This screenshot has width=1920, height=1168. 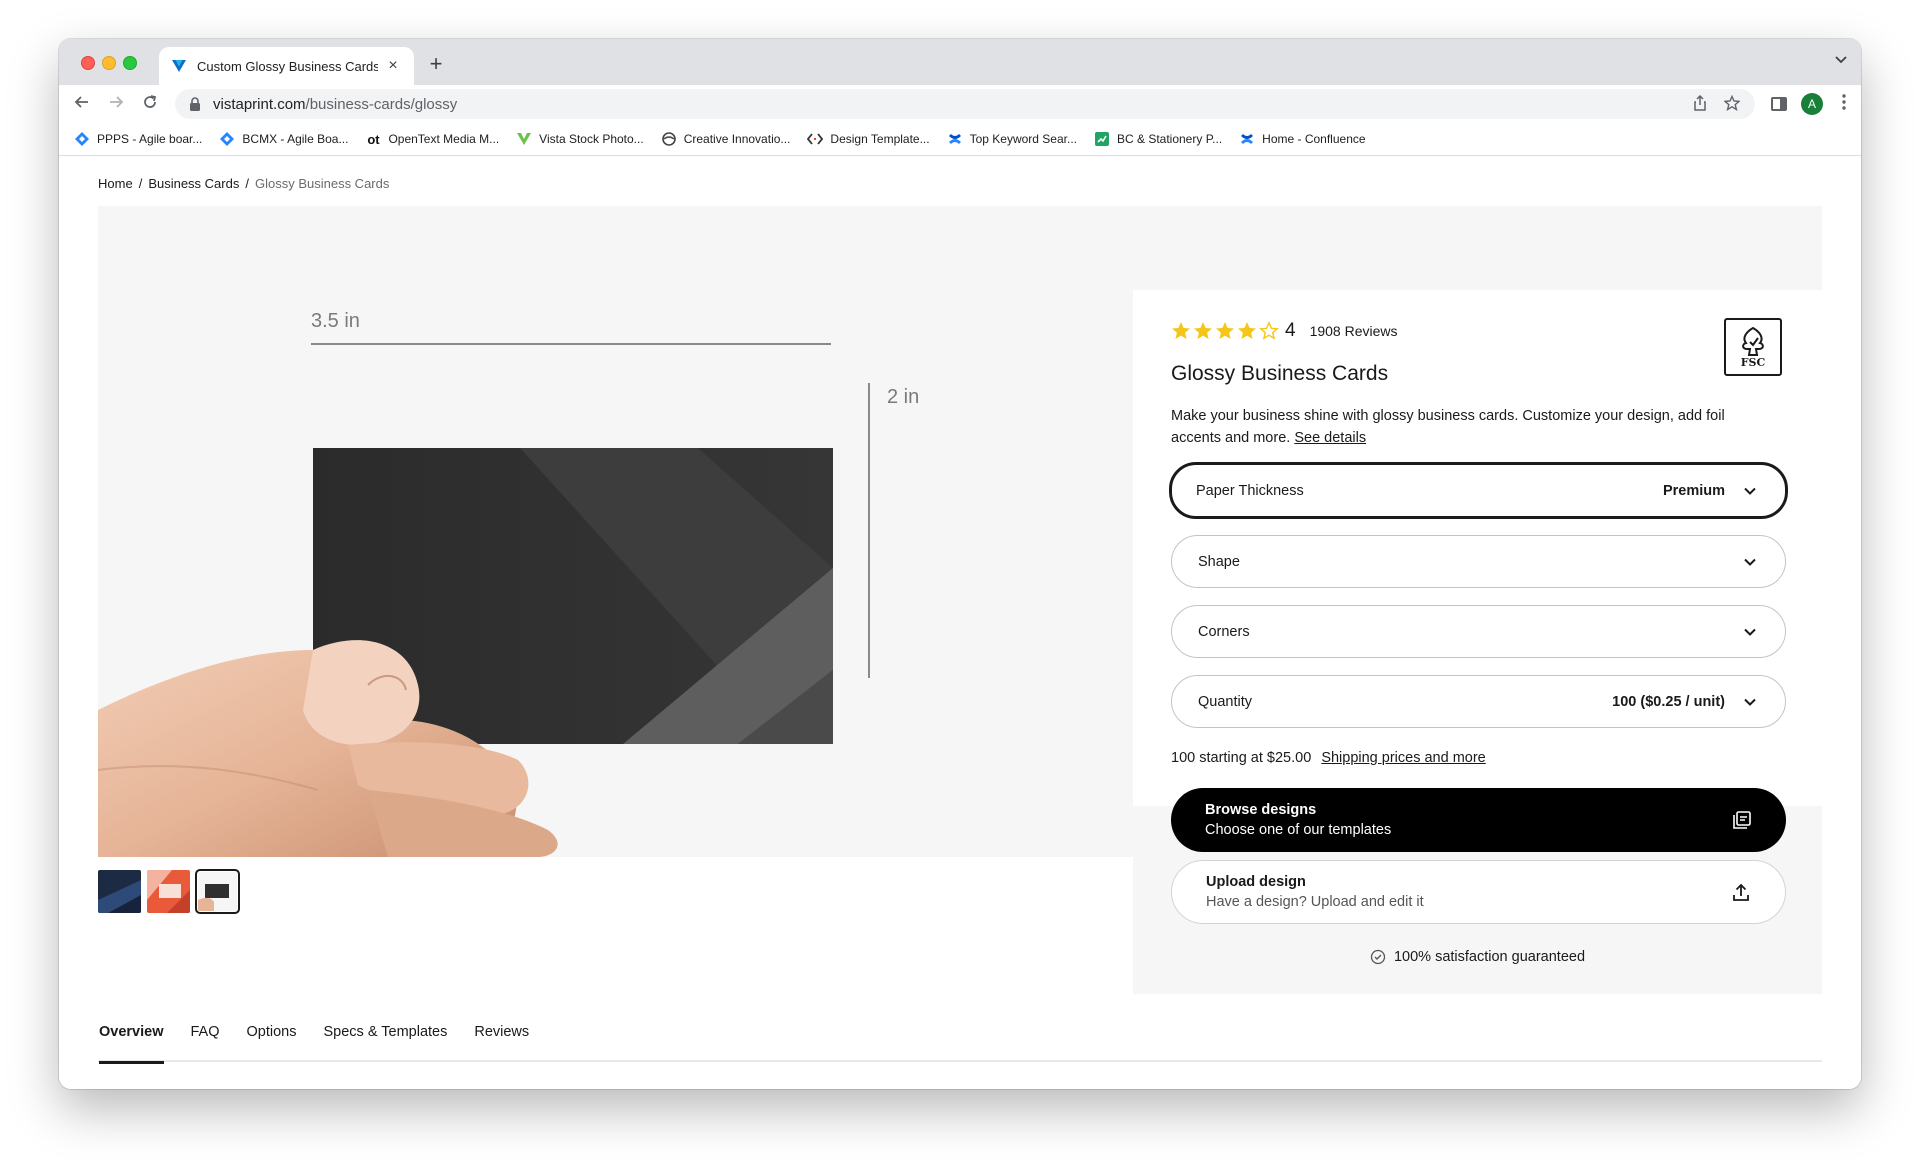 What do you see at coordinates (1668, 701) in the screenshot?
I see `quantity-value: 100 ($0.25 / unit)` at bounding box center [1668, 701].